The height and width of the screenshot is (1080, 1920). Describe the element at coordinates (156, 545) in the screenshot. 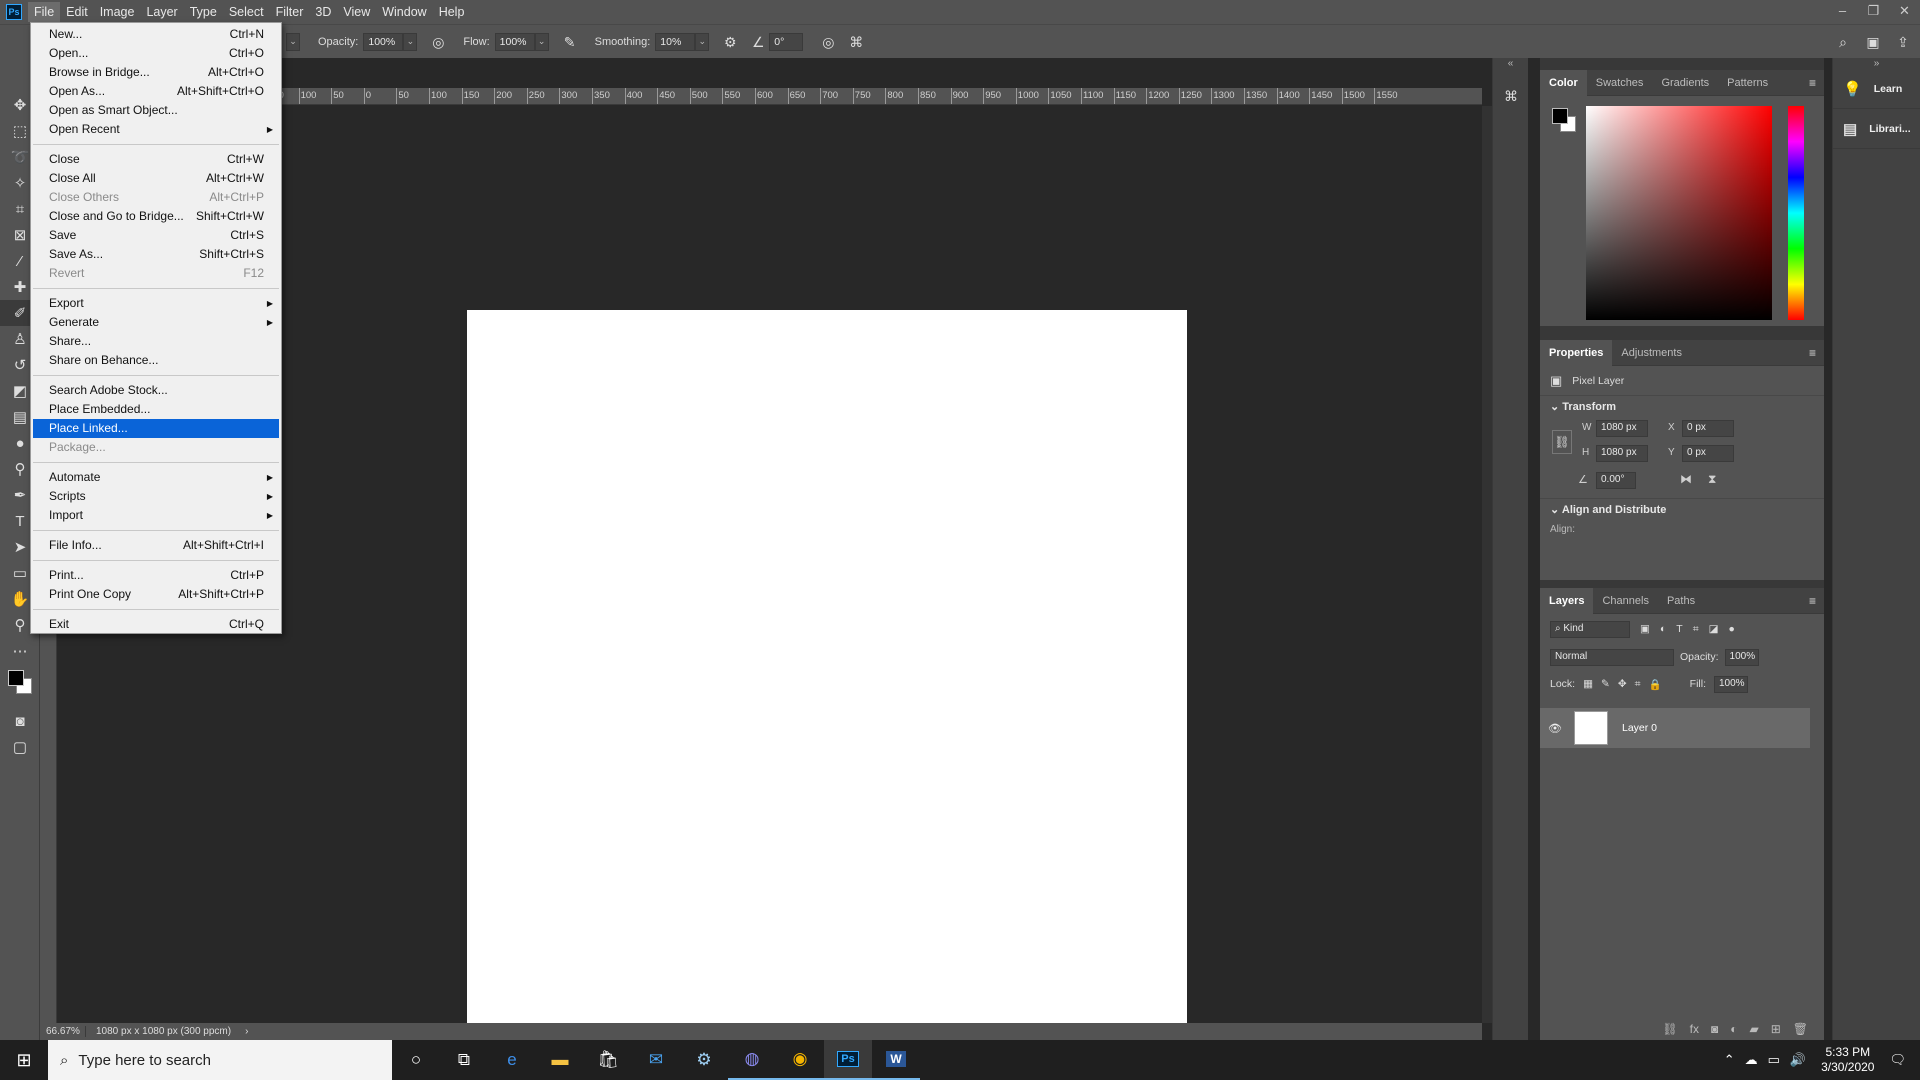

I see `file-menu-item-file-info: File Info... Alt+Shift+Ctrl+I` at that location.